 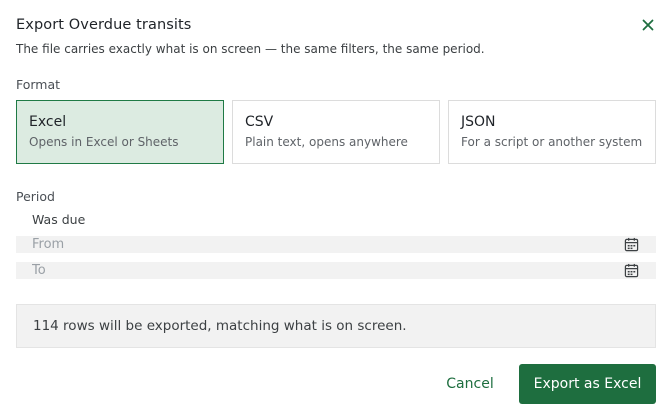 What do you see at coordinates (552, 142) in the screenshot?
I see `format-option-description: For a script or another system` at bounding box center [552, 142].